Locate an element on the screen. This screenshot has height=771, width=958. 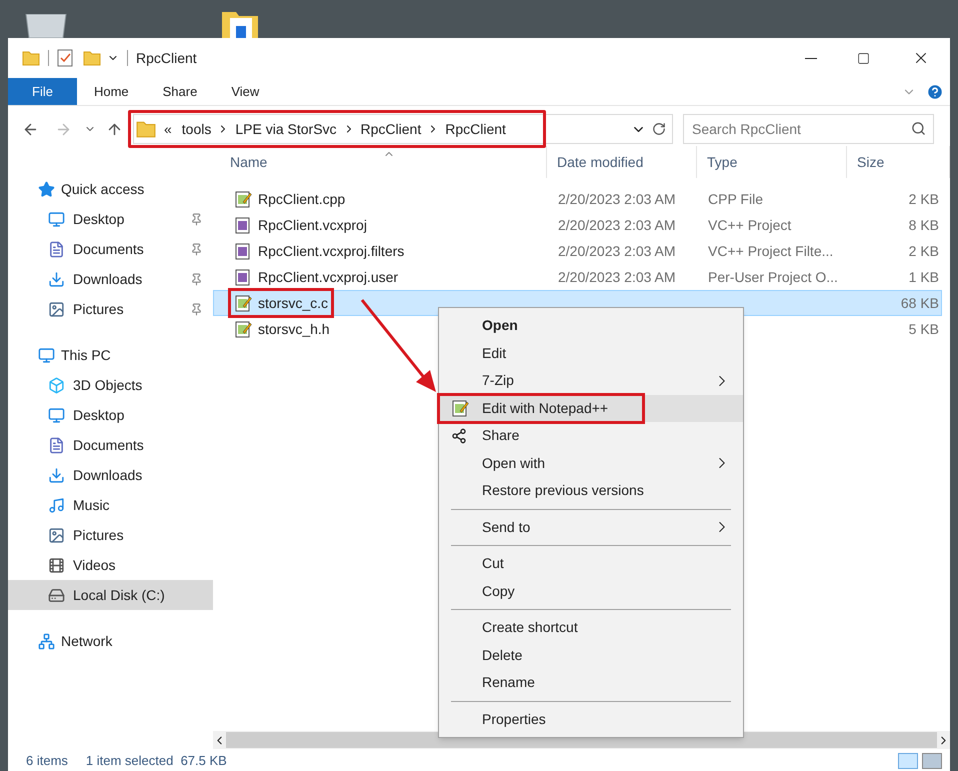
nav-item: Quick access is located at coordinates (110, 189).